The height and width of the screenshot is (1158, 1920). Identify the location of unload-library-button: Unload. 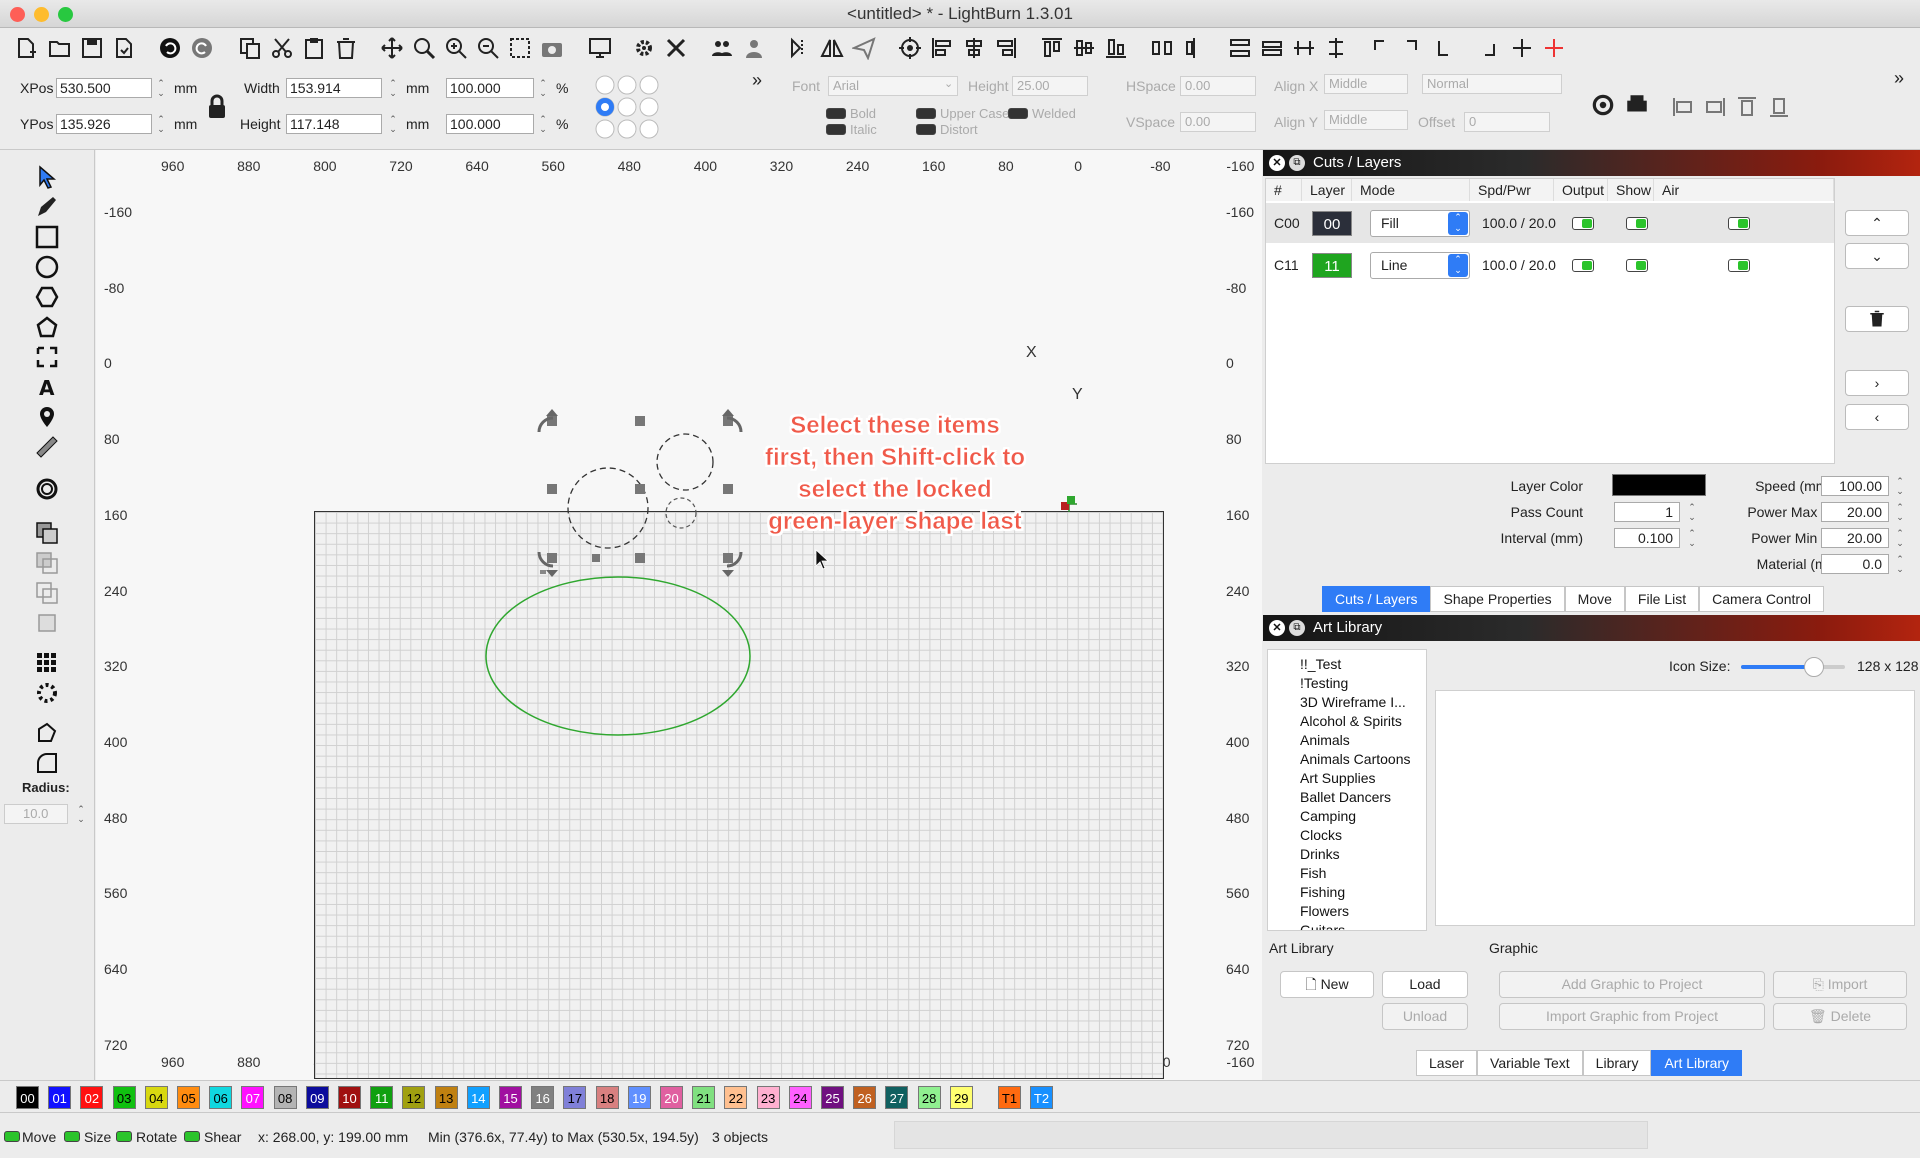
(1425, 1016).